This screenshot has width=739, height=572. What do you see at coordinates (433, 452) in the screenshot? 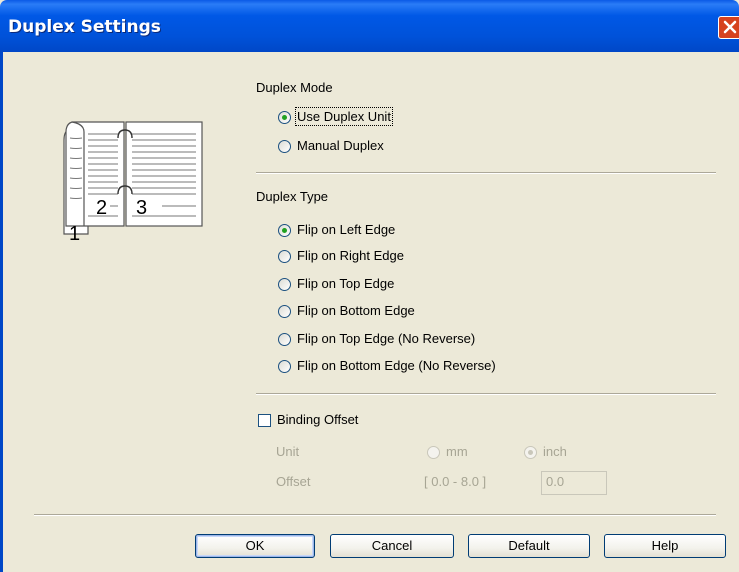
I see `radio-unit-mm` at bounding box center [433, 452].